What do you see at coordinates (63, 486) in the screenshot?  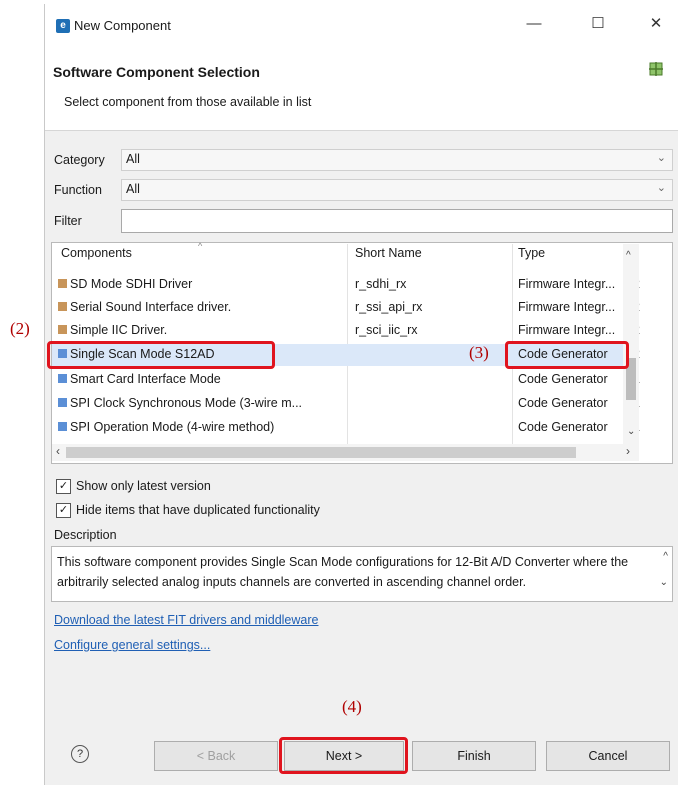 I see `show-latest-checkbox: ✓` at bounding box center [63, 486].